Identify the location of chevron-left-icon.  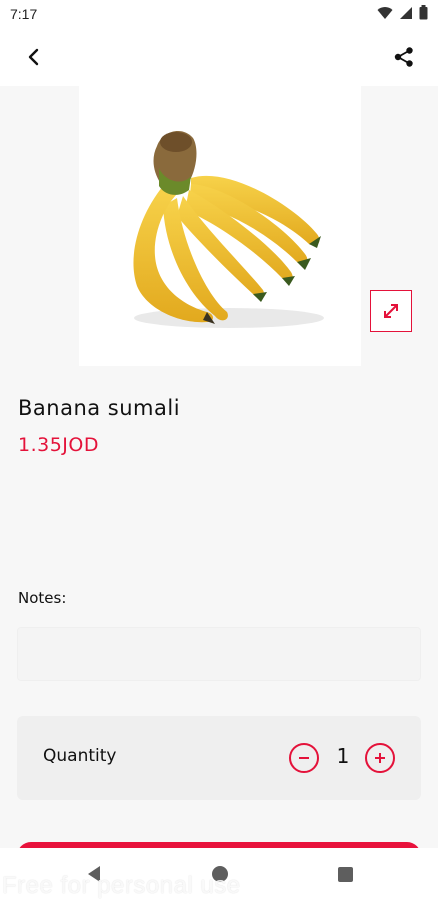
(33, 57).